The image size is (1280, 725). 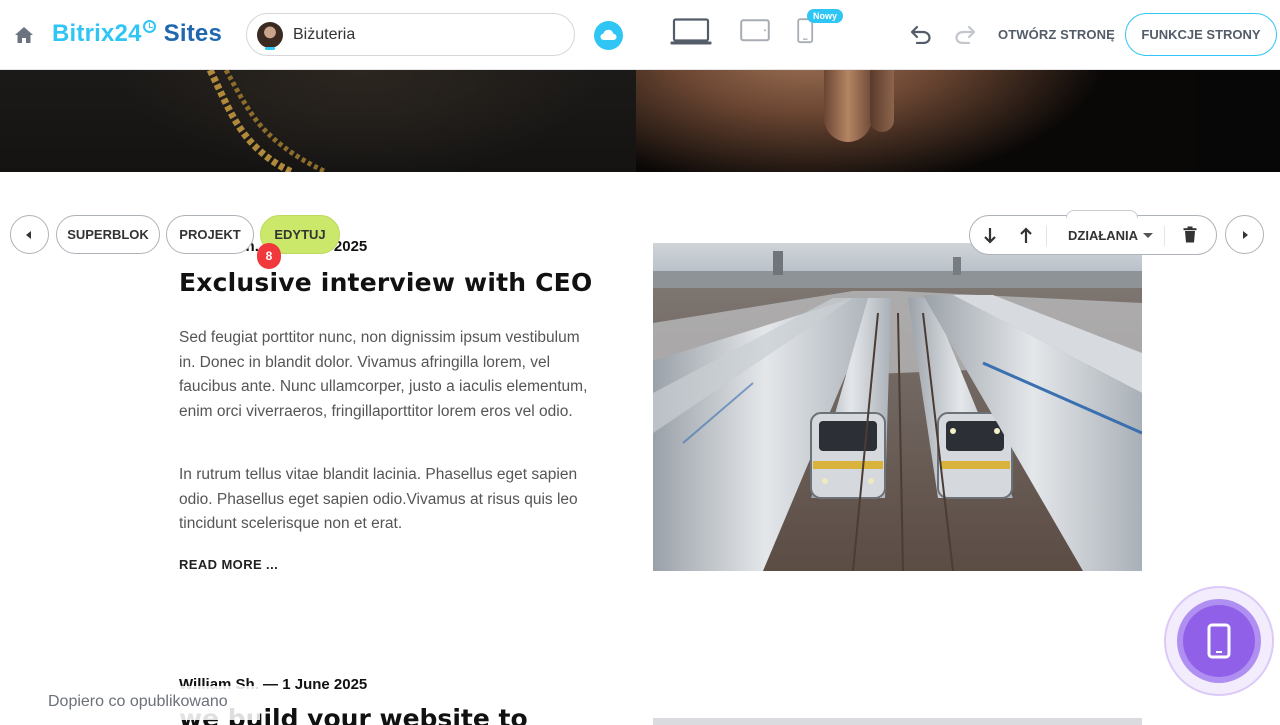 What do you see at coordinates (324, 34) in the screenshot?
I see `site-name: Biżuteria` at bounding box center [324, 34].